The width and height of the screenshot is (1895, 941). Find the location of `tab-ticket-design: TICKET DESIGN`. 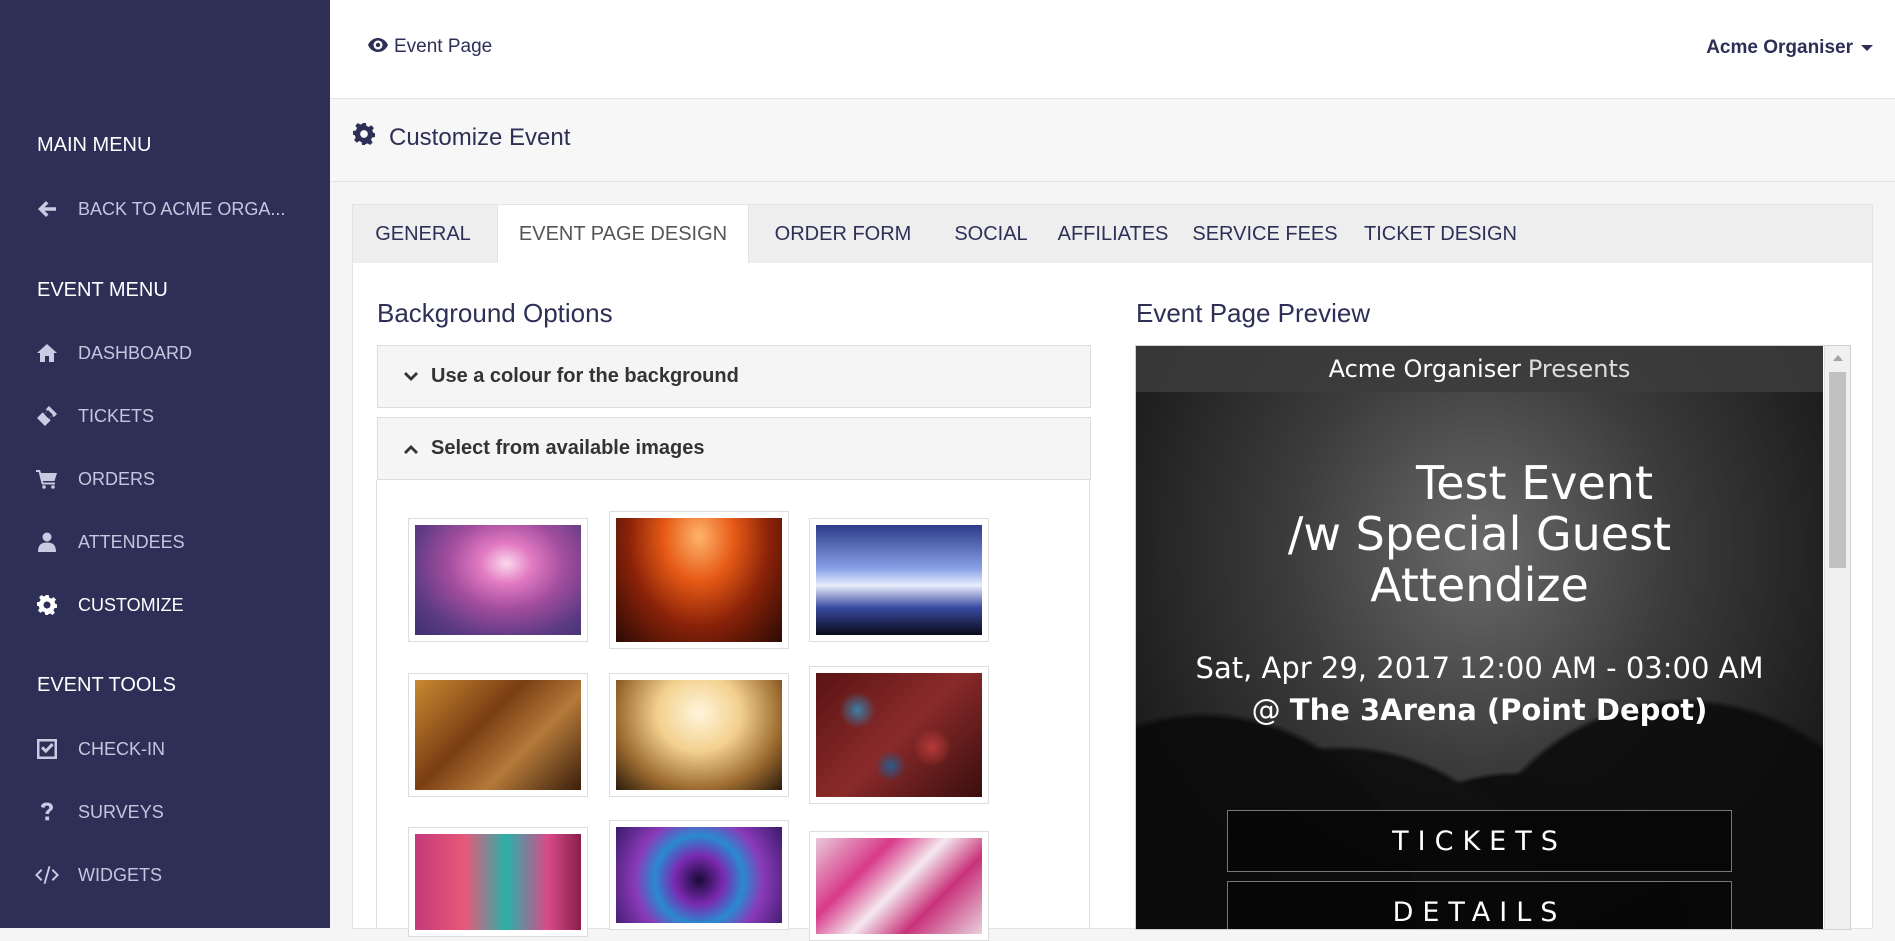

tab-ticket-design: TICKET DESIGN is located at coordinates (1440, 234).